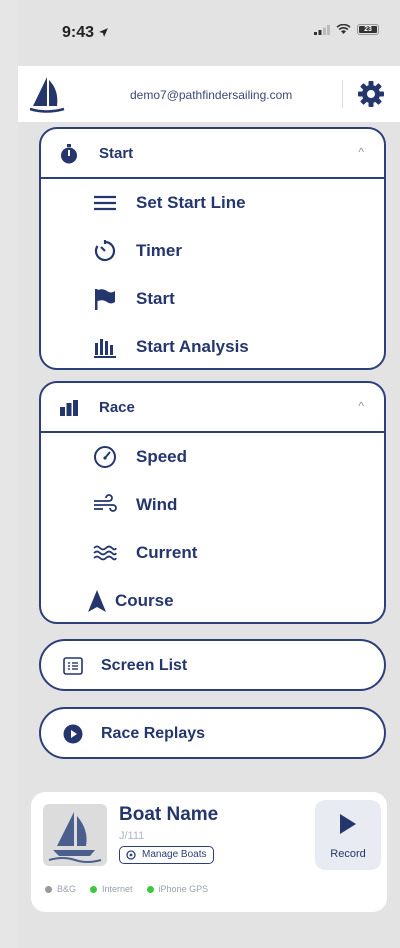  What do you see at coordinates (177, 889) in the screenshot?
I see `status-iphone-gps: iPhone GPS` at bounding box center [177, 889].